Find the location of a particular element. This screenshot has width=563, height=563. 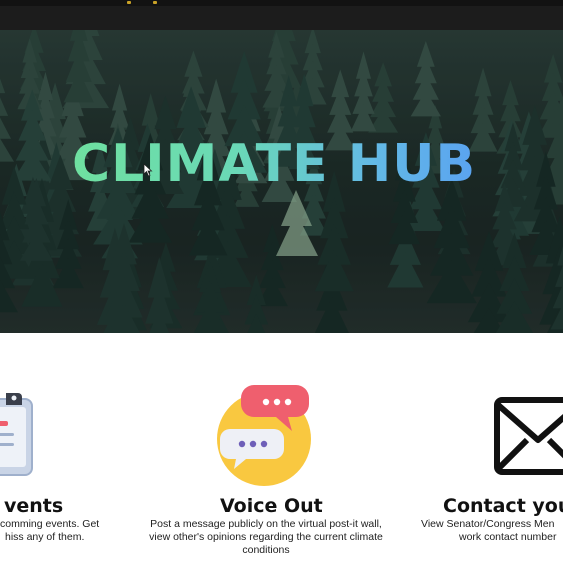

feature-title: vents is located at coordinates (34, 506).